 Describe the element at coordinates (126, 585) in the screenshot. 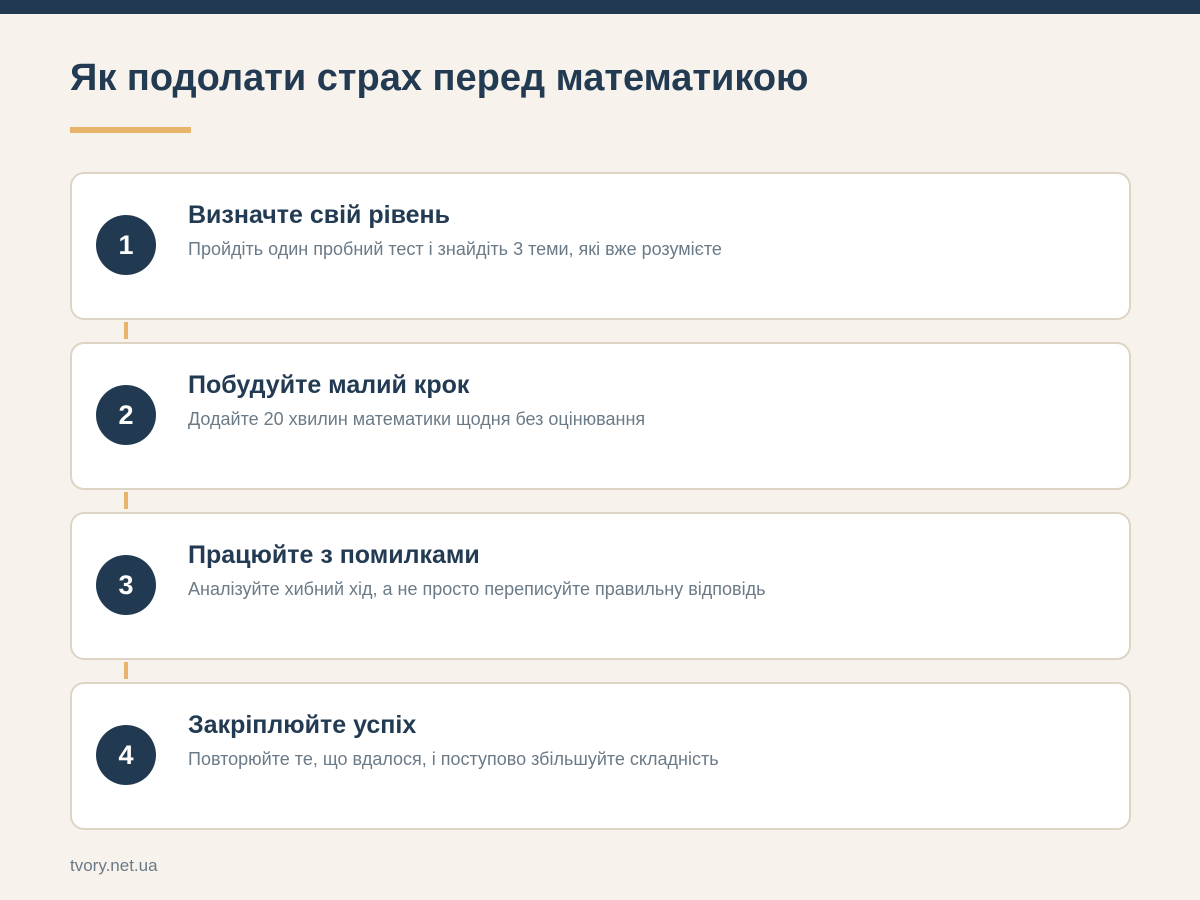

I see `step-number-badge: 3` at that location.